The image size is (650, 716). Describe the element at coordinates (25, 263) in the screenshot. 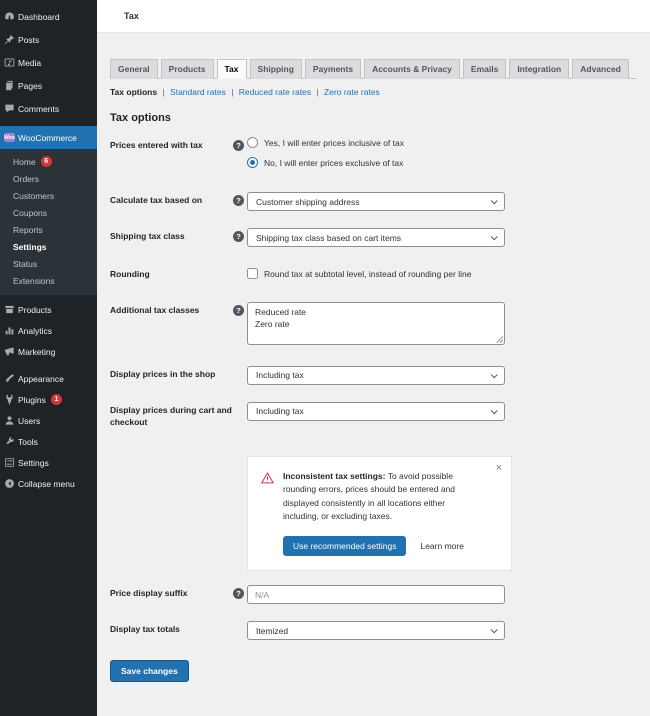

I see `submenu-label: Status` at that location.